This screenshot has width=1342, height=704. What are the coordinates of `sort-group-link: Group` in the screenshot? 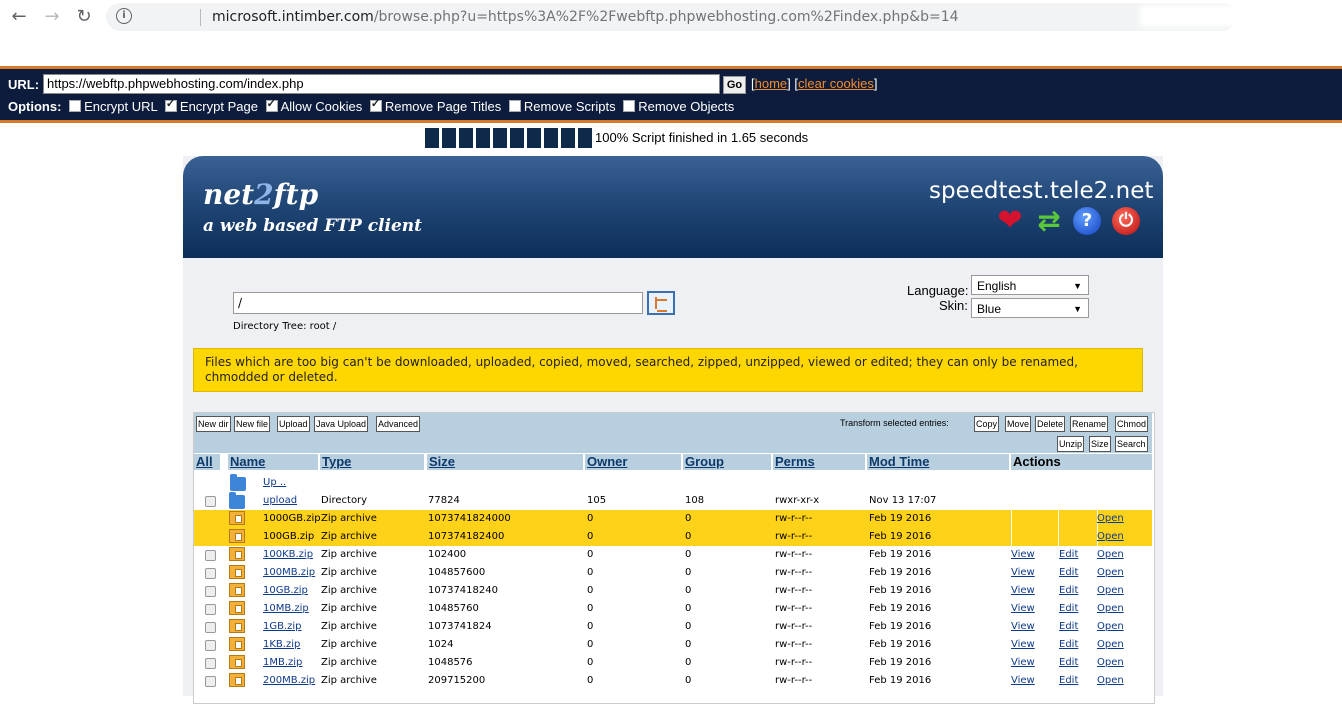 It's located at (727, 462).